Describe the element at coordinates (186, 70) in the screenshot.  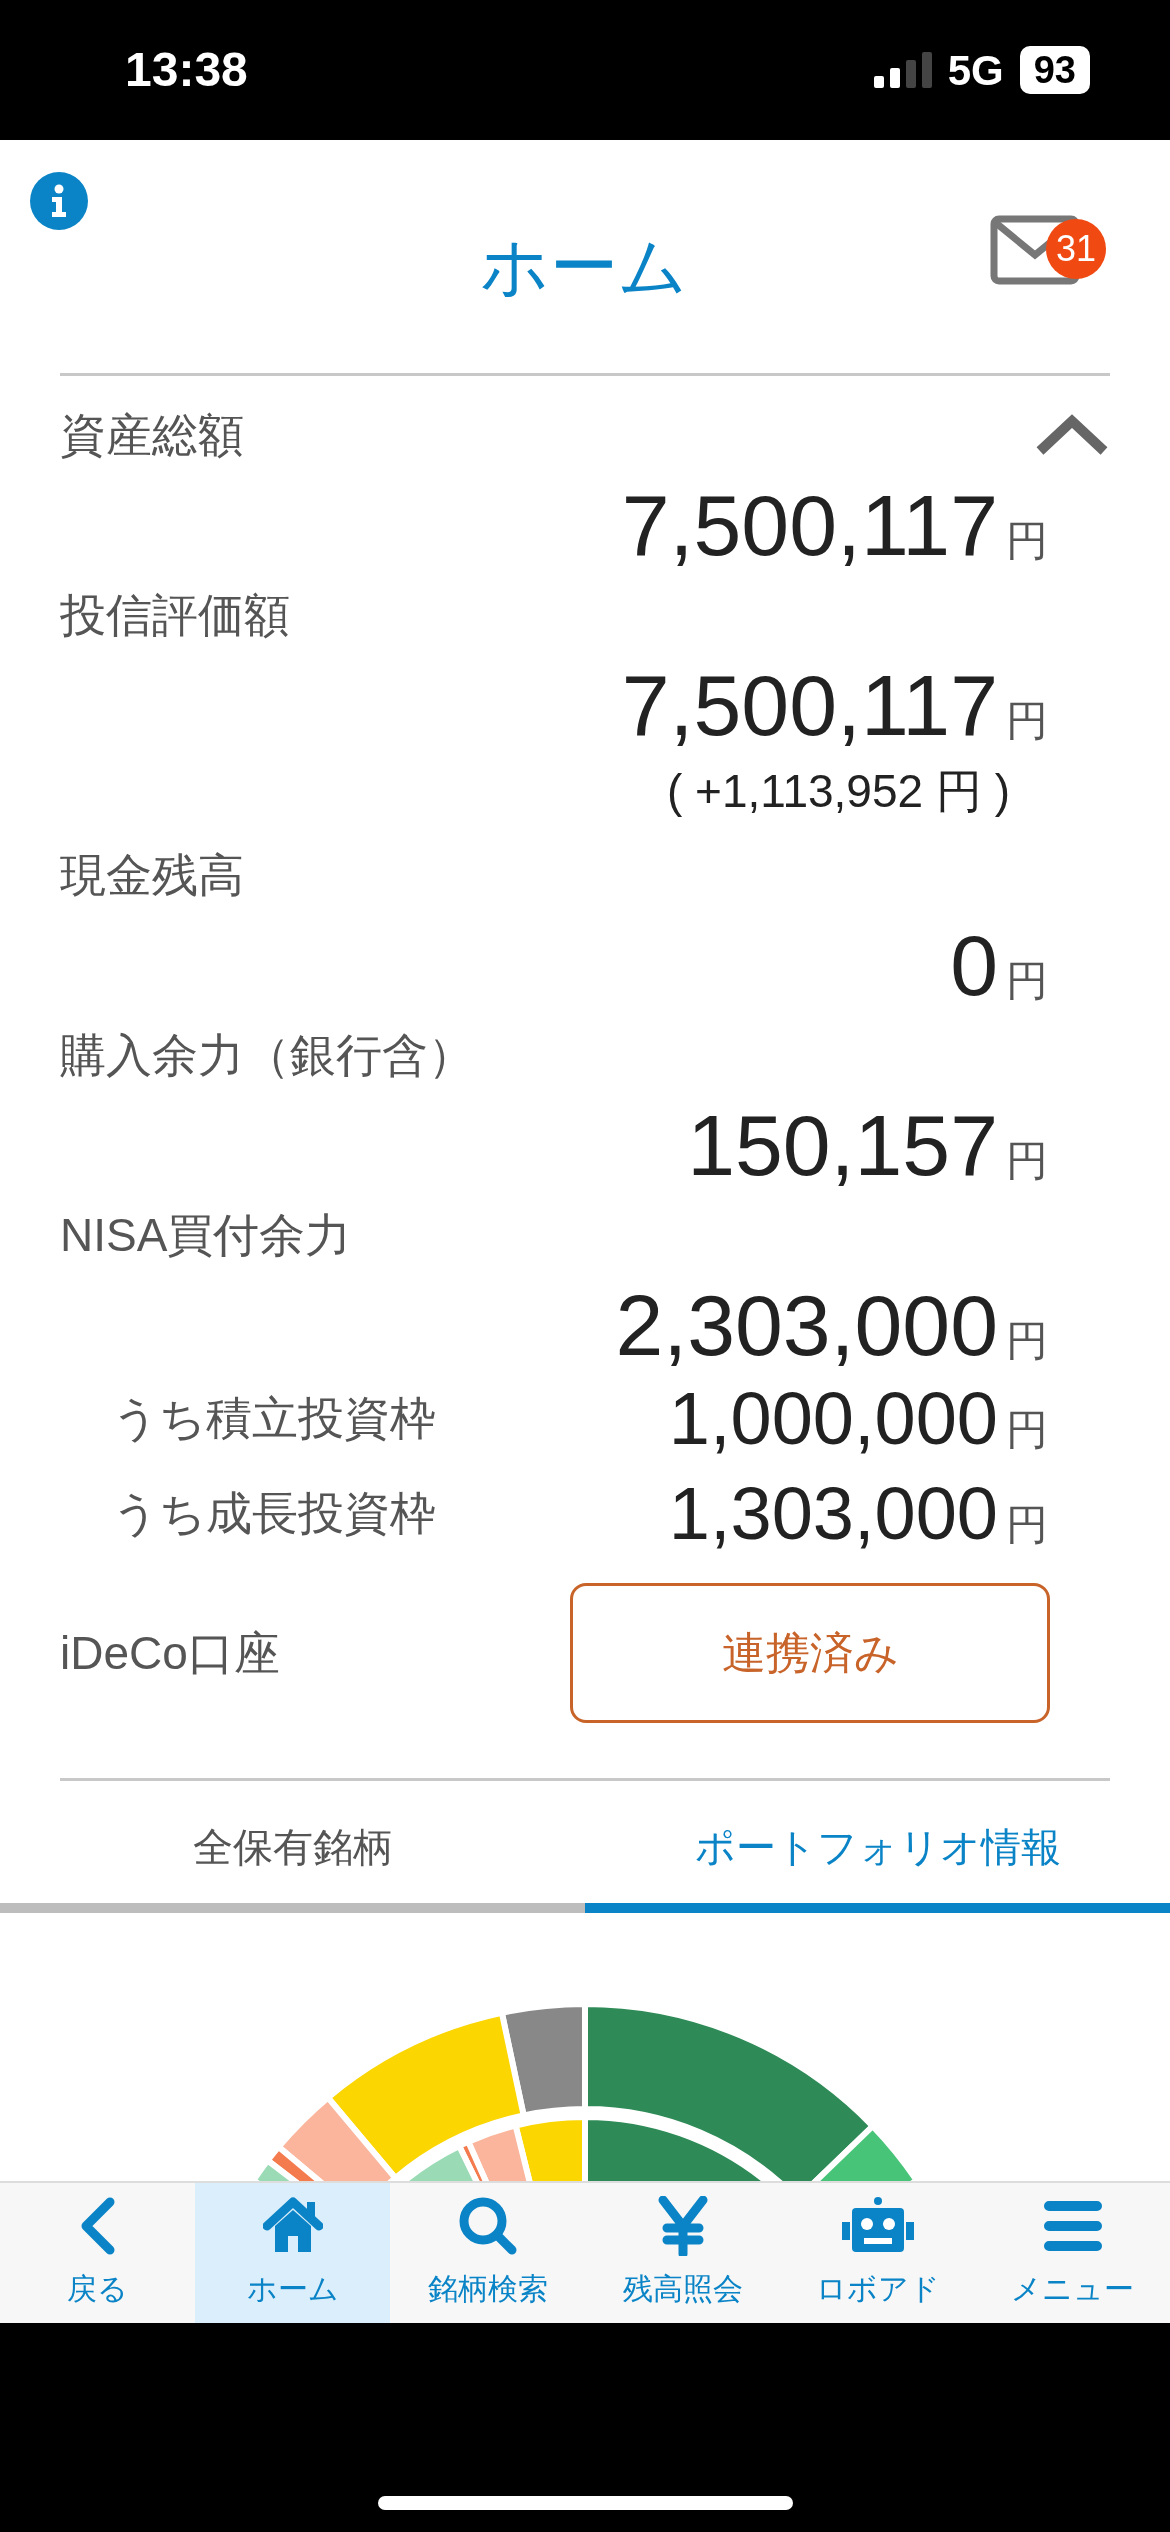
I see `clock: 13:38` at that location.